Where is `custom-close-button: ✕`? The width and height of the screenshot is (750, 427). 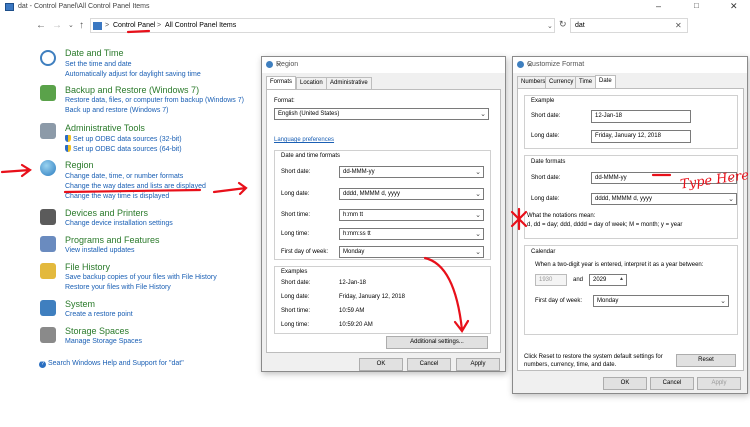 custom-close-button: ✕ is located at coordinates (634, 65).